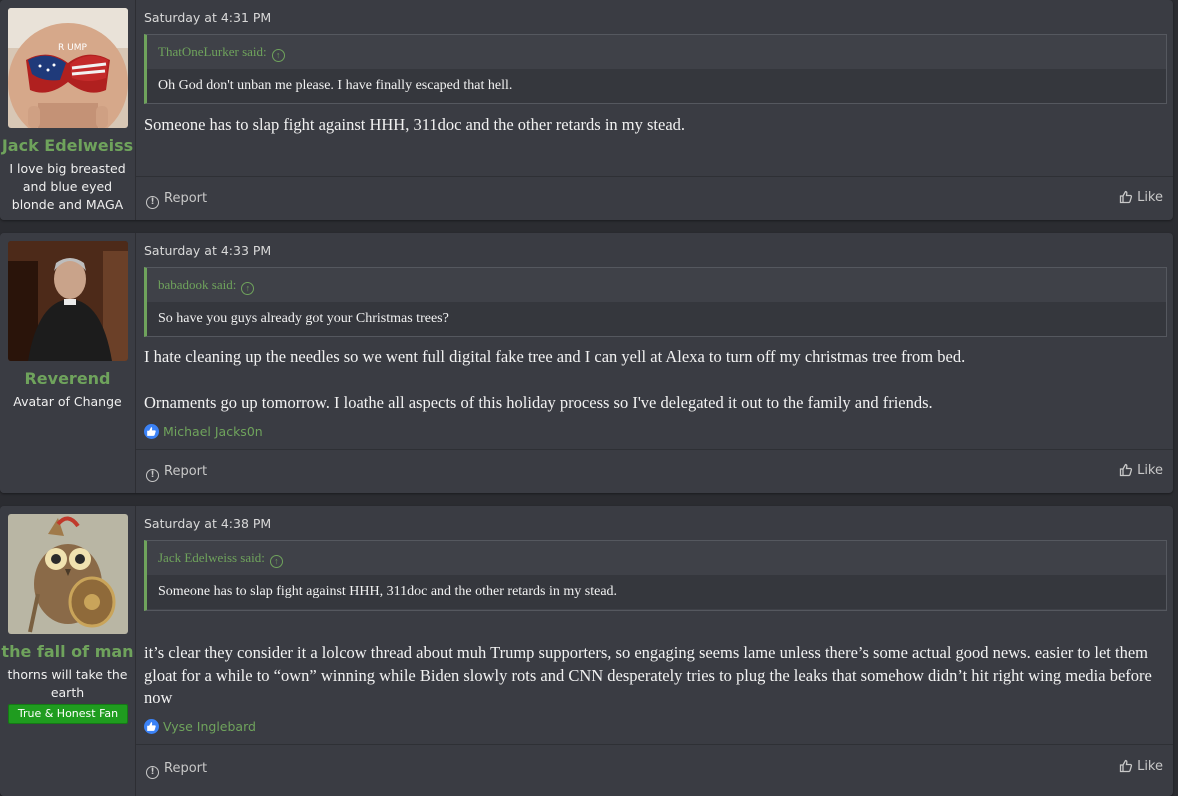 The width and height of the screenshot is (1178, 796). Describe the element at coordinates (656, 285) in the screenshot. I see `quote-header: babadook said: ↑` at that location.